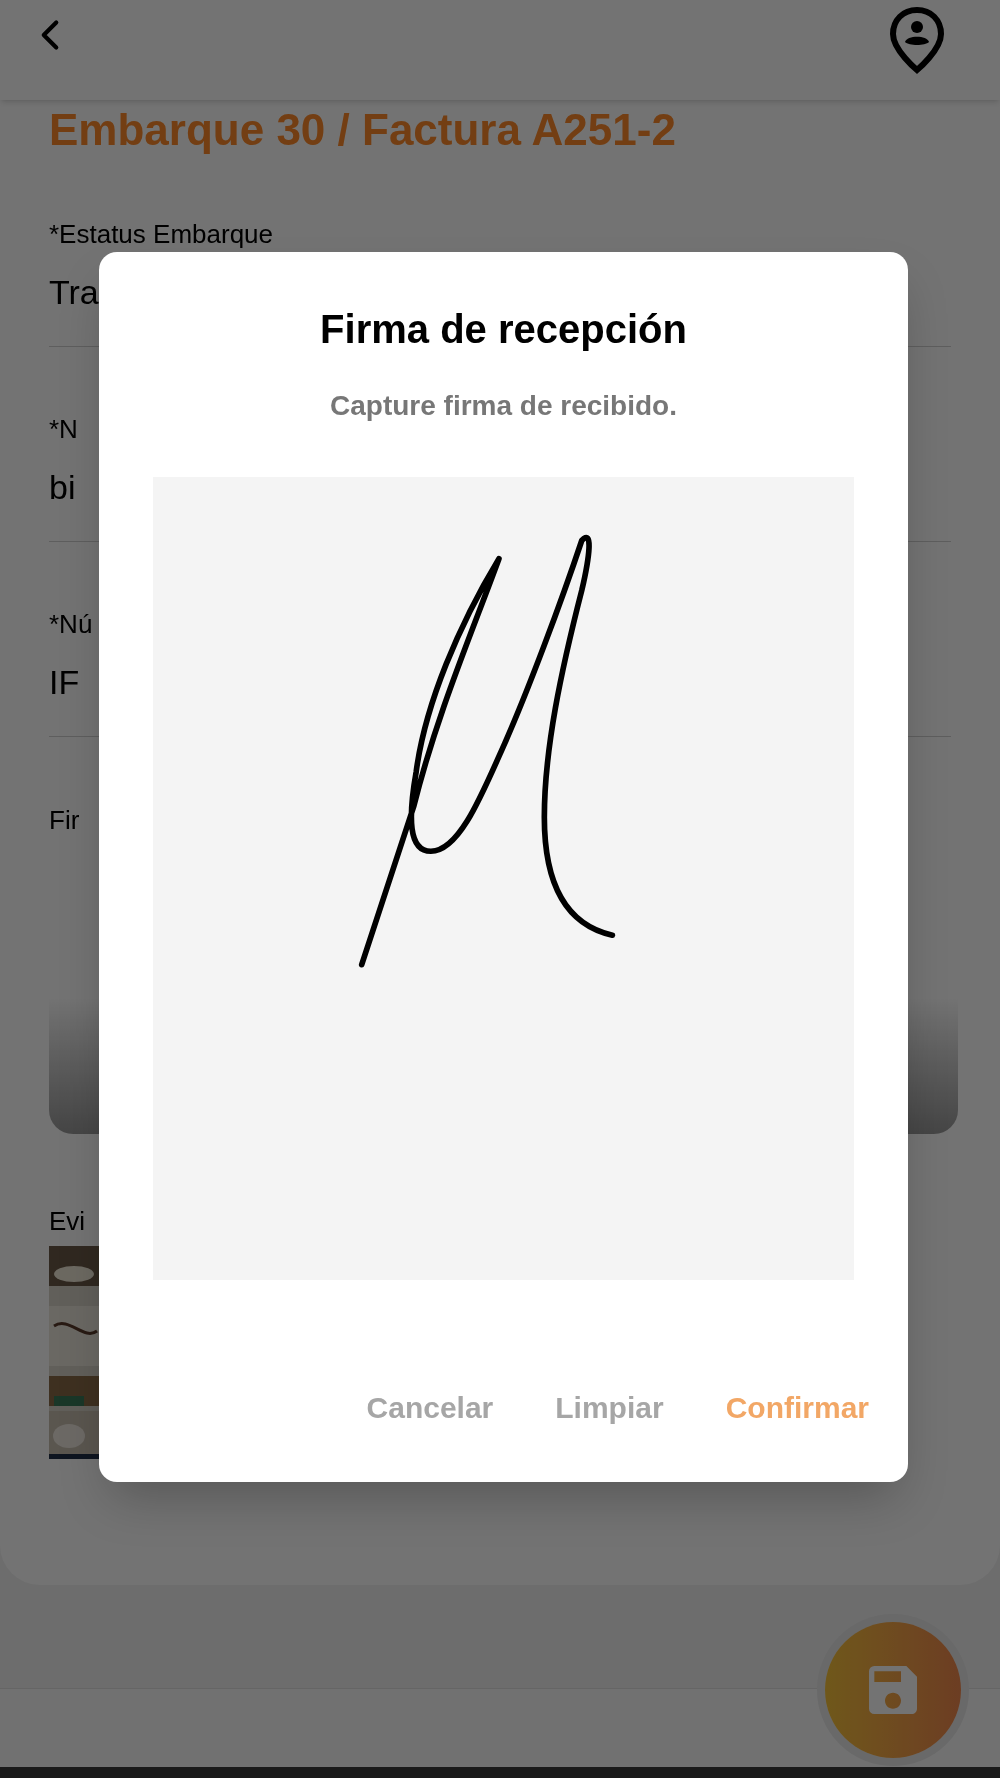 The height and width of the screenshot is (1778, 1000). Describe the element at coordinates (161, 234) in the screenshot. I see `field-label: *Estatus Embarque` at that location.